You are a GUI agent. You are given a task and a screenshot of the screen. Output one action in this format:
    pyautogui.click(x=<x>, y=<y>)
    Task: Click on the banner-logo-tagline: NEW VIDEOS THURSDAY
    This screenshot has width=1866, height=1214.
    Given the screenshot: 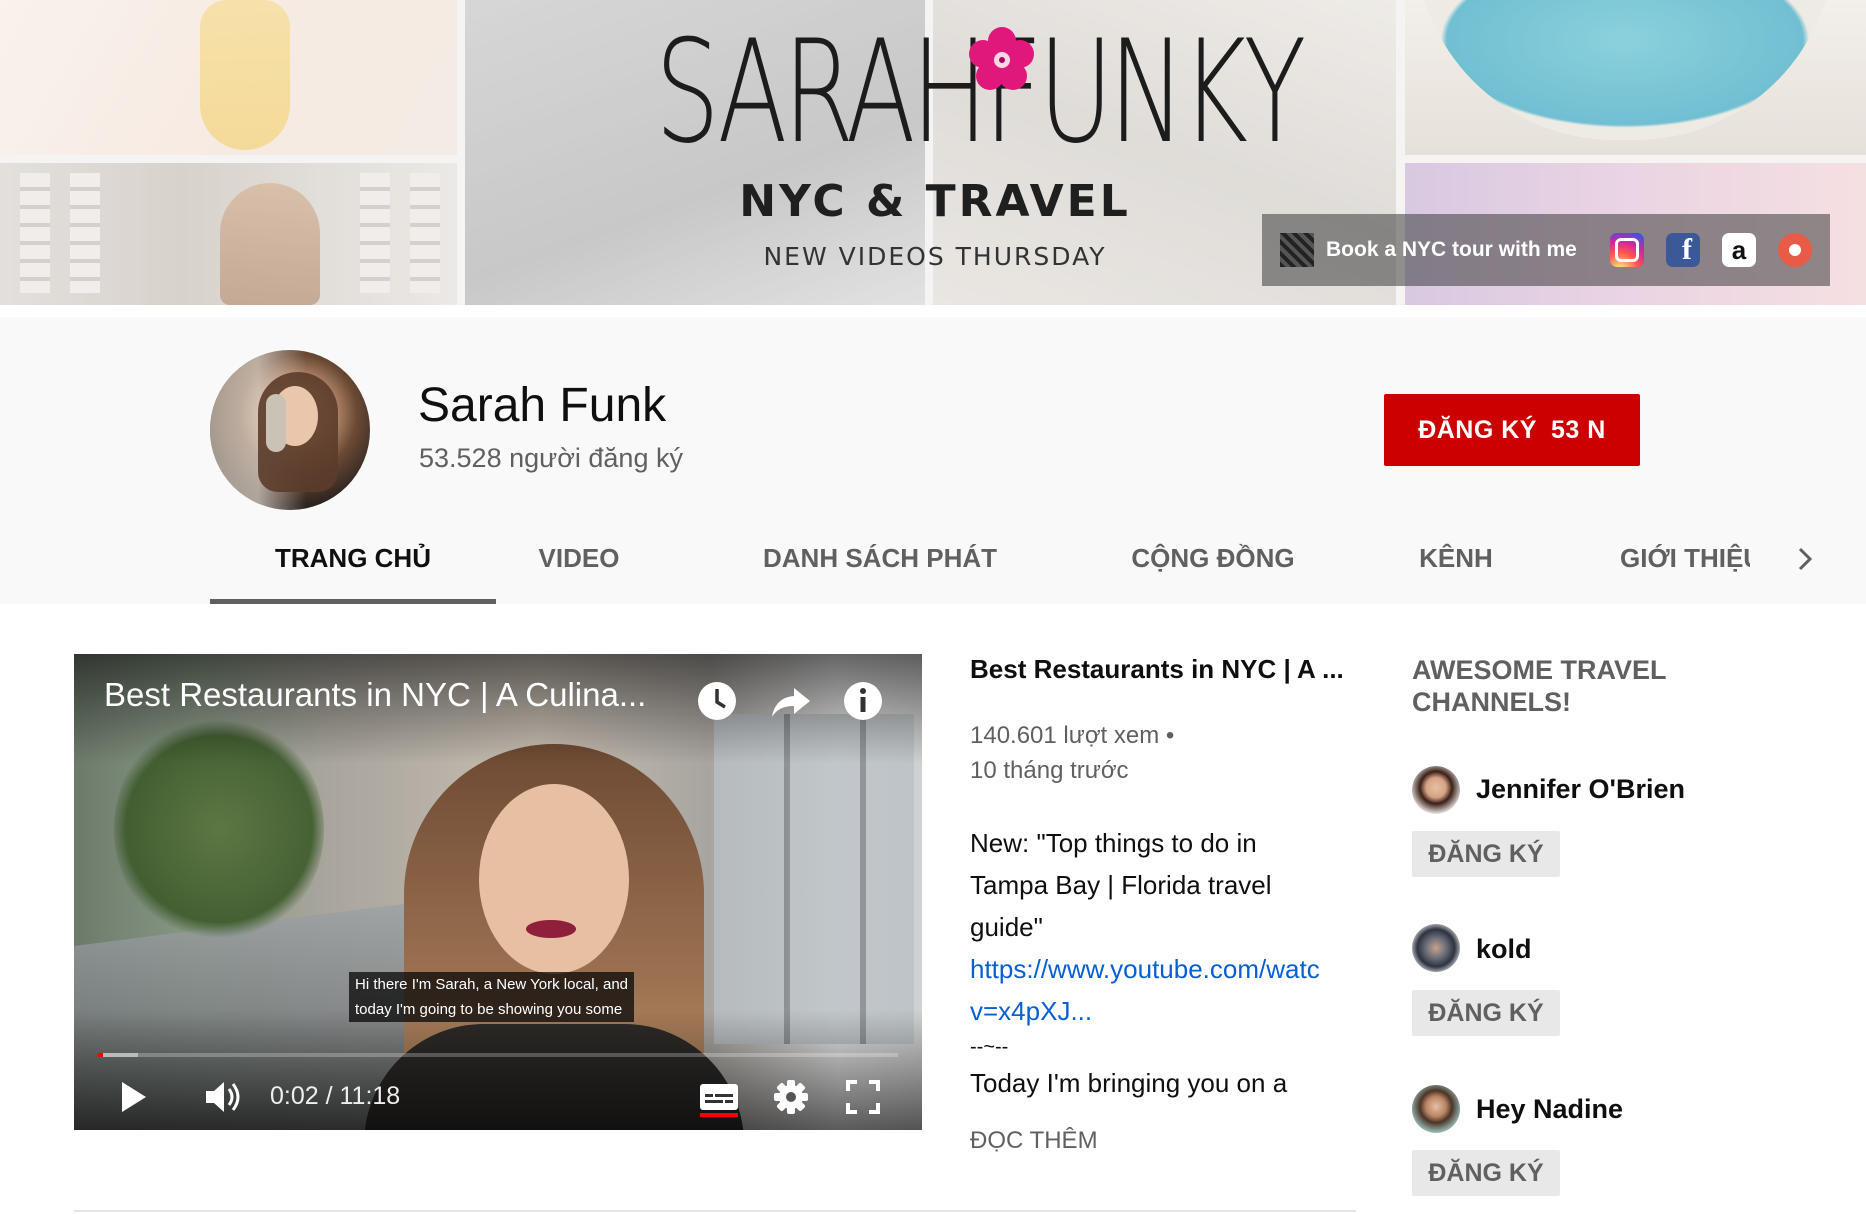 What is the action you would take?
    pyautogui.click(x=935, y=256)
    